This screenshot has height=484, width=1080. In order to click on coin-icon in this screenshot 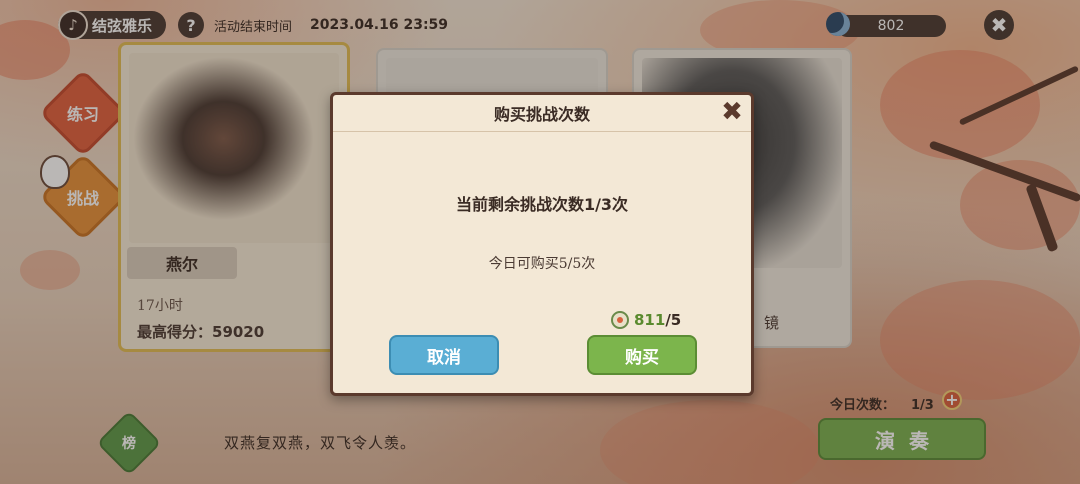, I will do `click(620, 320)`.